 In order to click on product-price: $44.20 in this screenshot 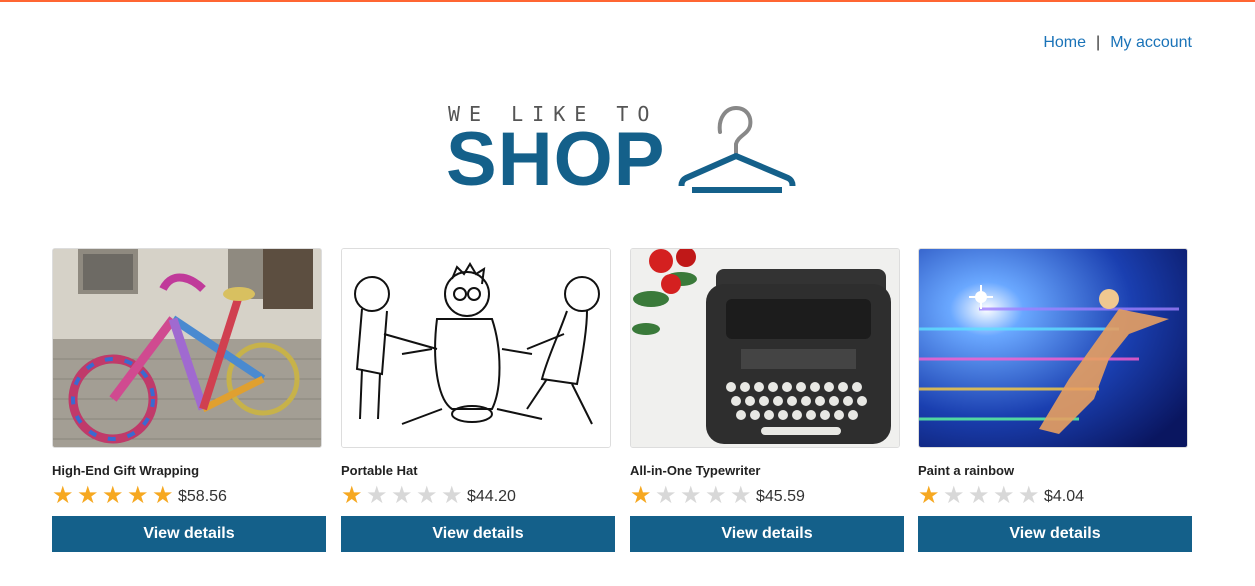, I will do `click(491, 496)`.